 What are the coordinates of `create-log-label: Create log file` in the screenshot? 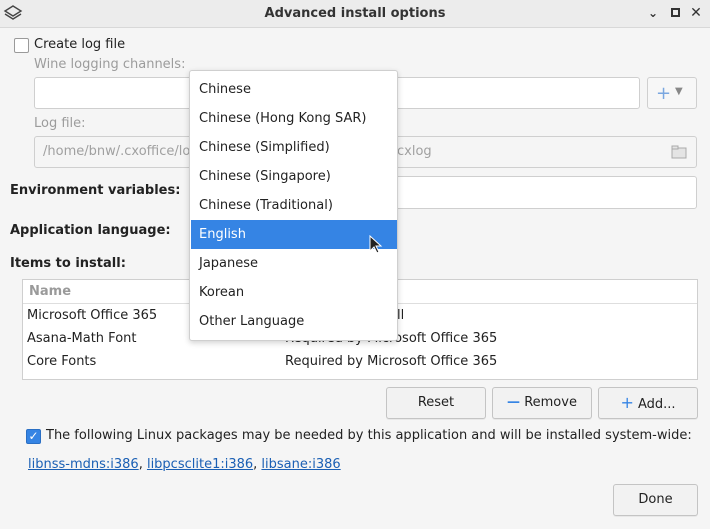 It's located at (79, 44).